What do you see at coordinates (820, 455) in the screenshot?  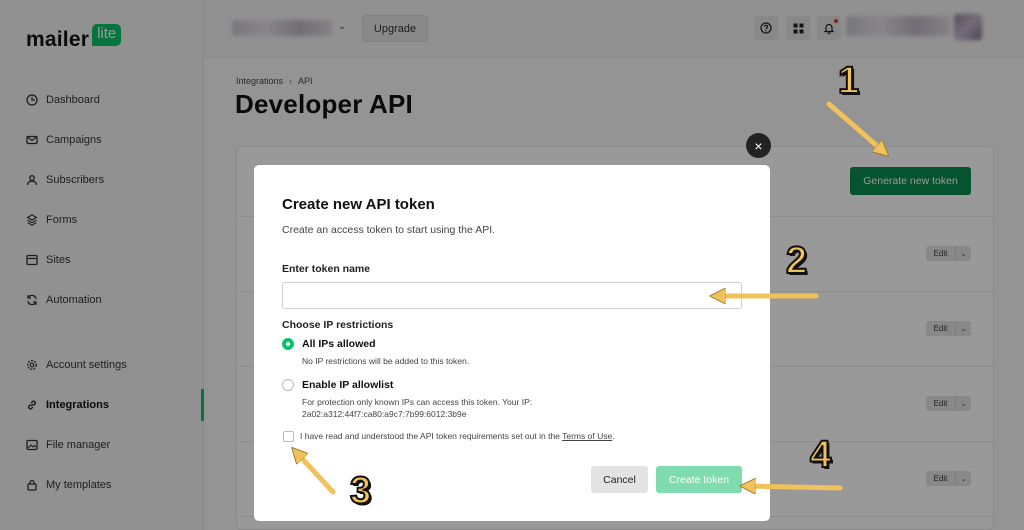 I see `annotation-number-4: 4` at bounding box center [820, 455].